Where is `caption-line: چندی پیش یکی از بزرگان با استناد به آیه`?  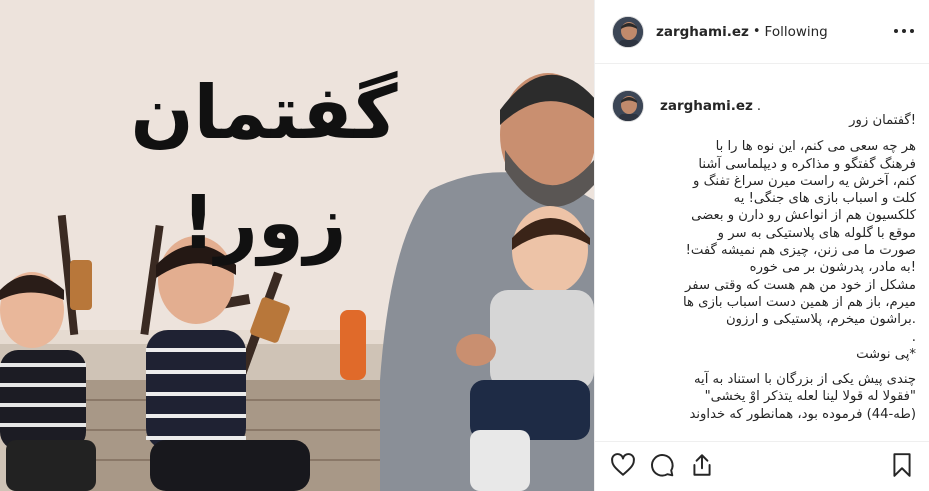
caption-line: چندی پیش یکی از بزرگان با استناد به آیه is located at coordinates (804, 380).